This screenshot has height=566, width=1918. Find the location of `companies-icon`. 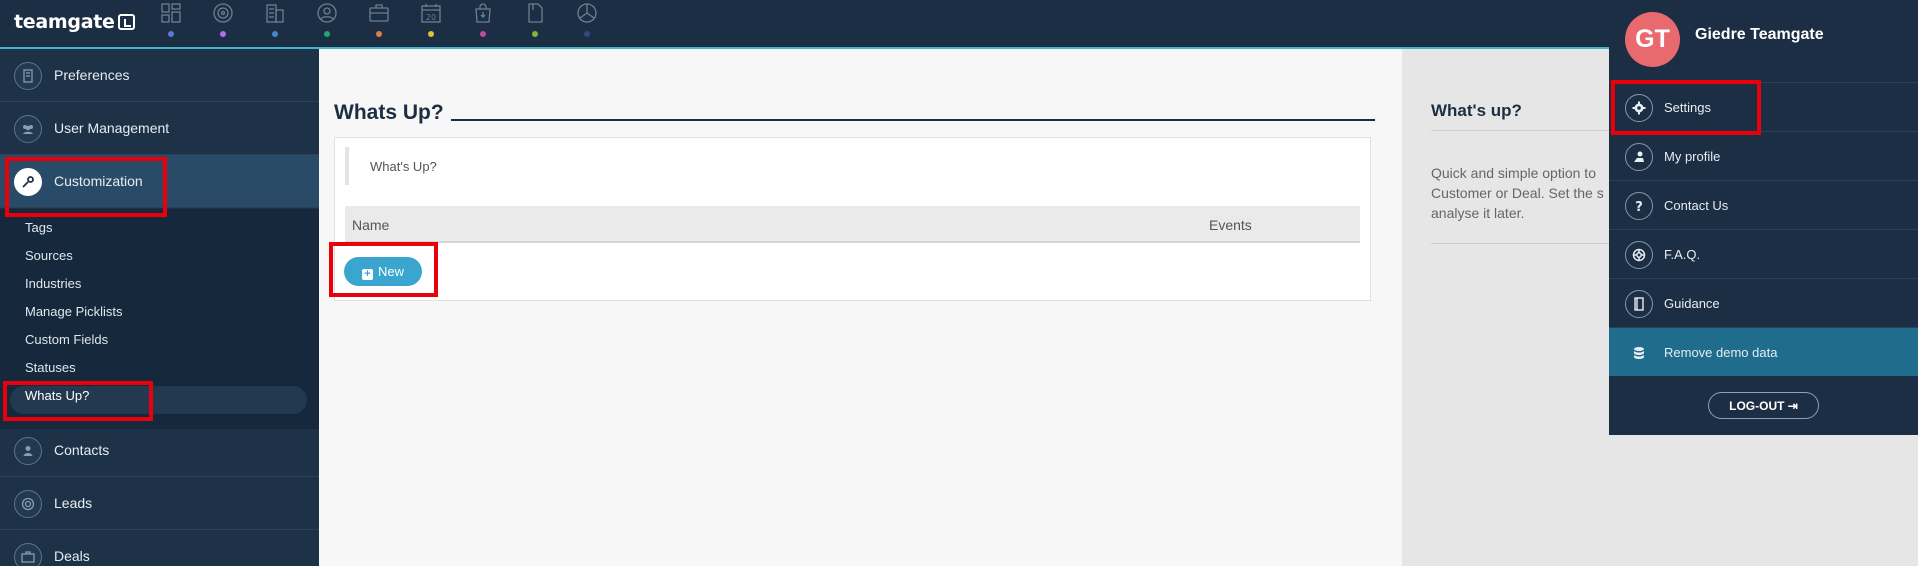

companies-icon is located at coordinates (275, 13).